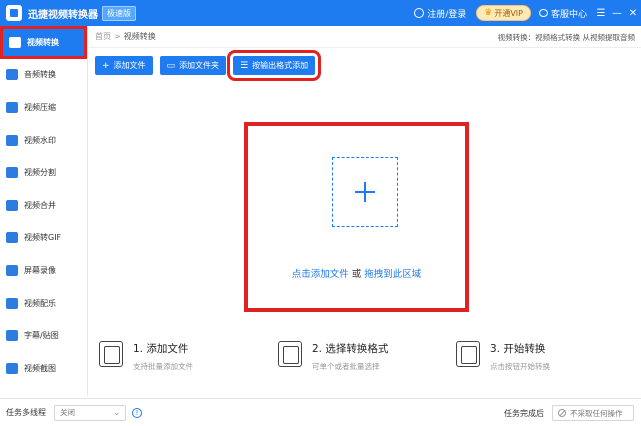  I want to click on start-convert-step-icon, so click(468, 354).